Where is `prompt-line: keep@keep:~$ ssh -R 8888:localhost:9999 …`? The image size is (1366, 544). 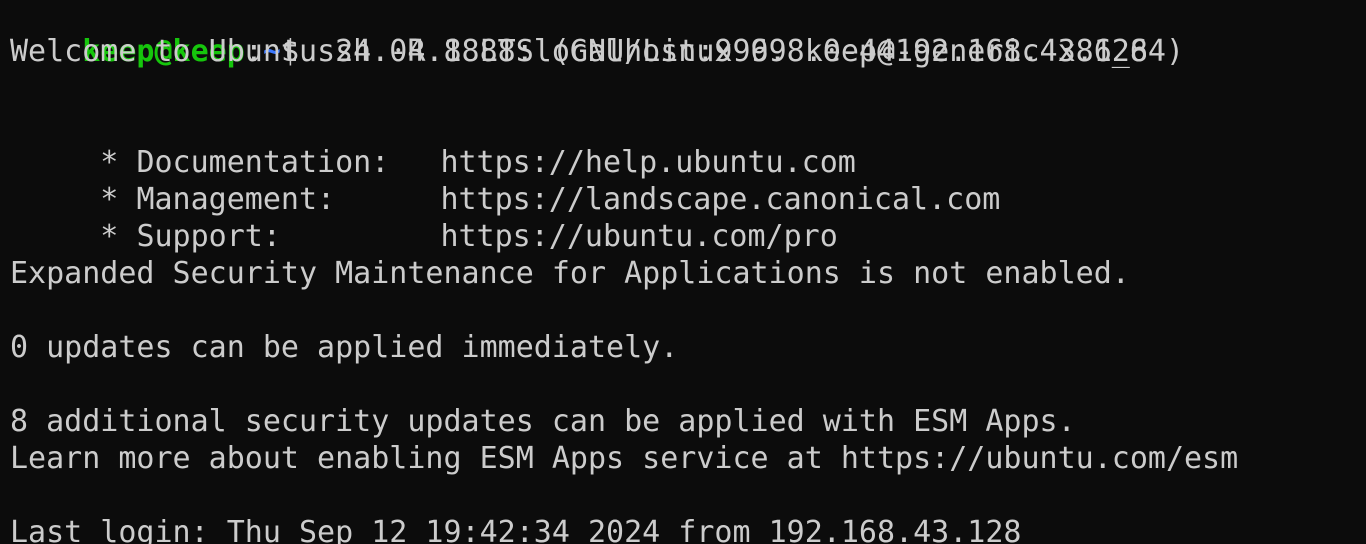 prompt-line: keep@keep:~$ ssh -R 8888:localhost:9999 … is located at coordinates (579, 34).